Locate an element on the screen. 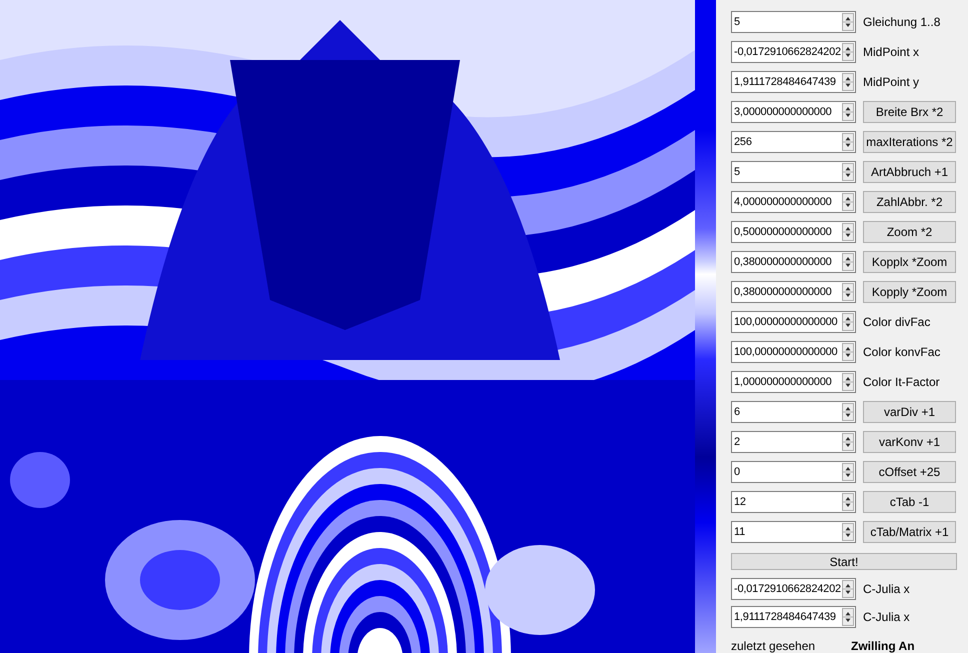  action-button: Kopplx *Zoom is located at coordinates (909, 262).